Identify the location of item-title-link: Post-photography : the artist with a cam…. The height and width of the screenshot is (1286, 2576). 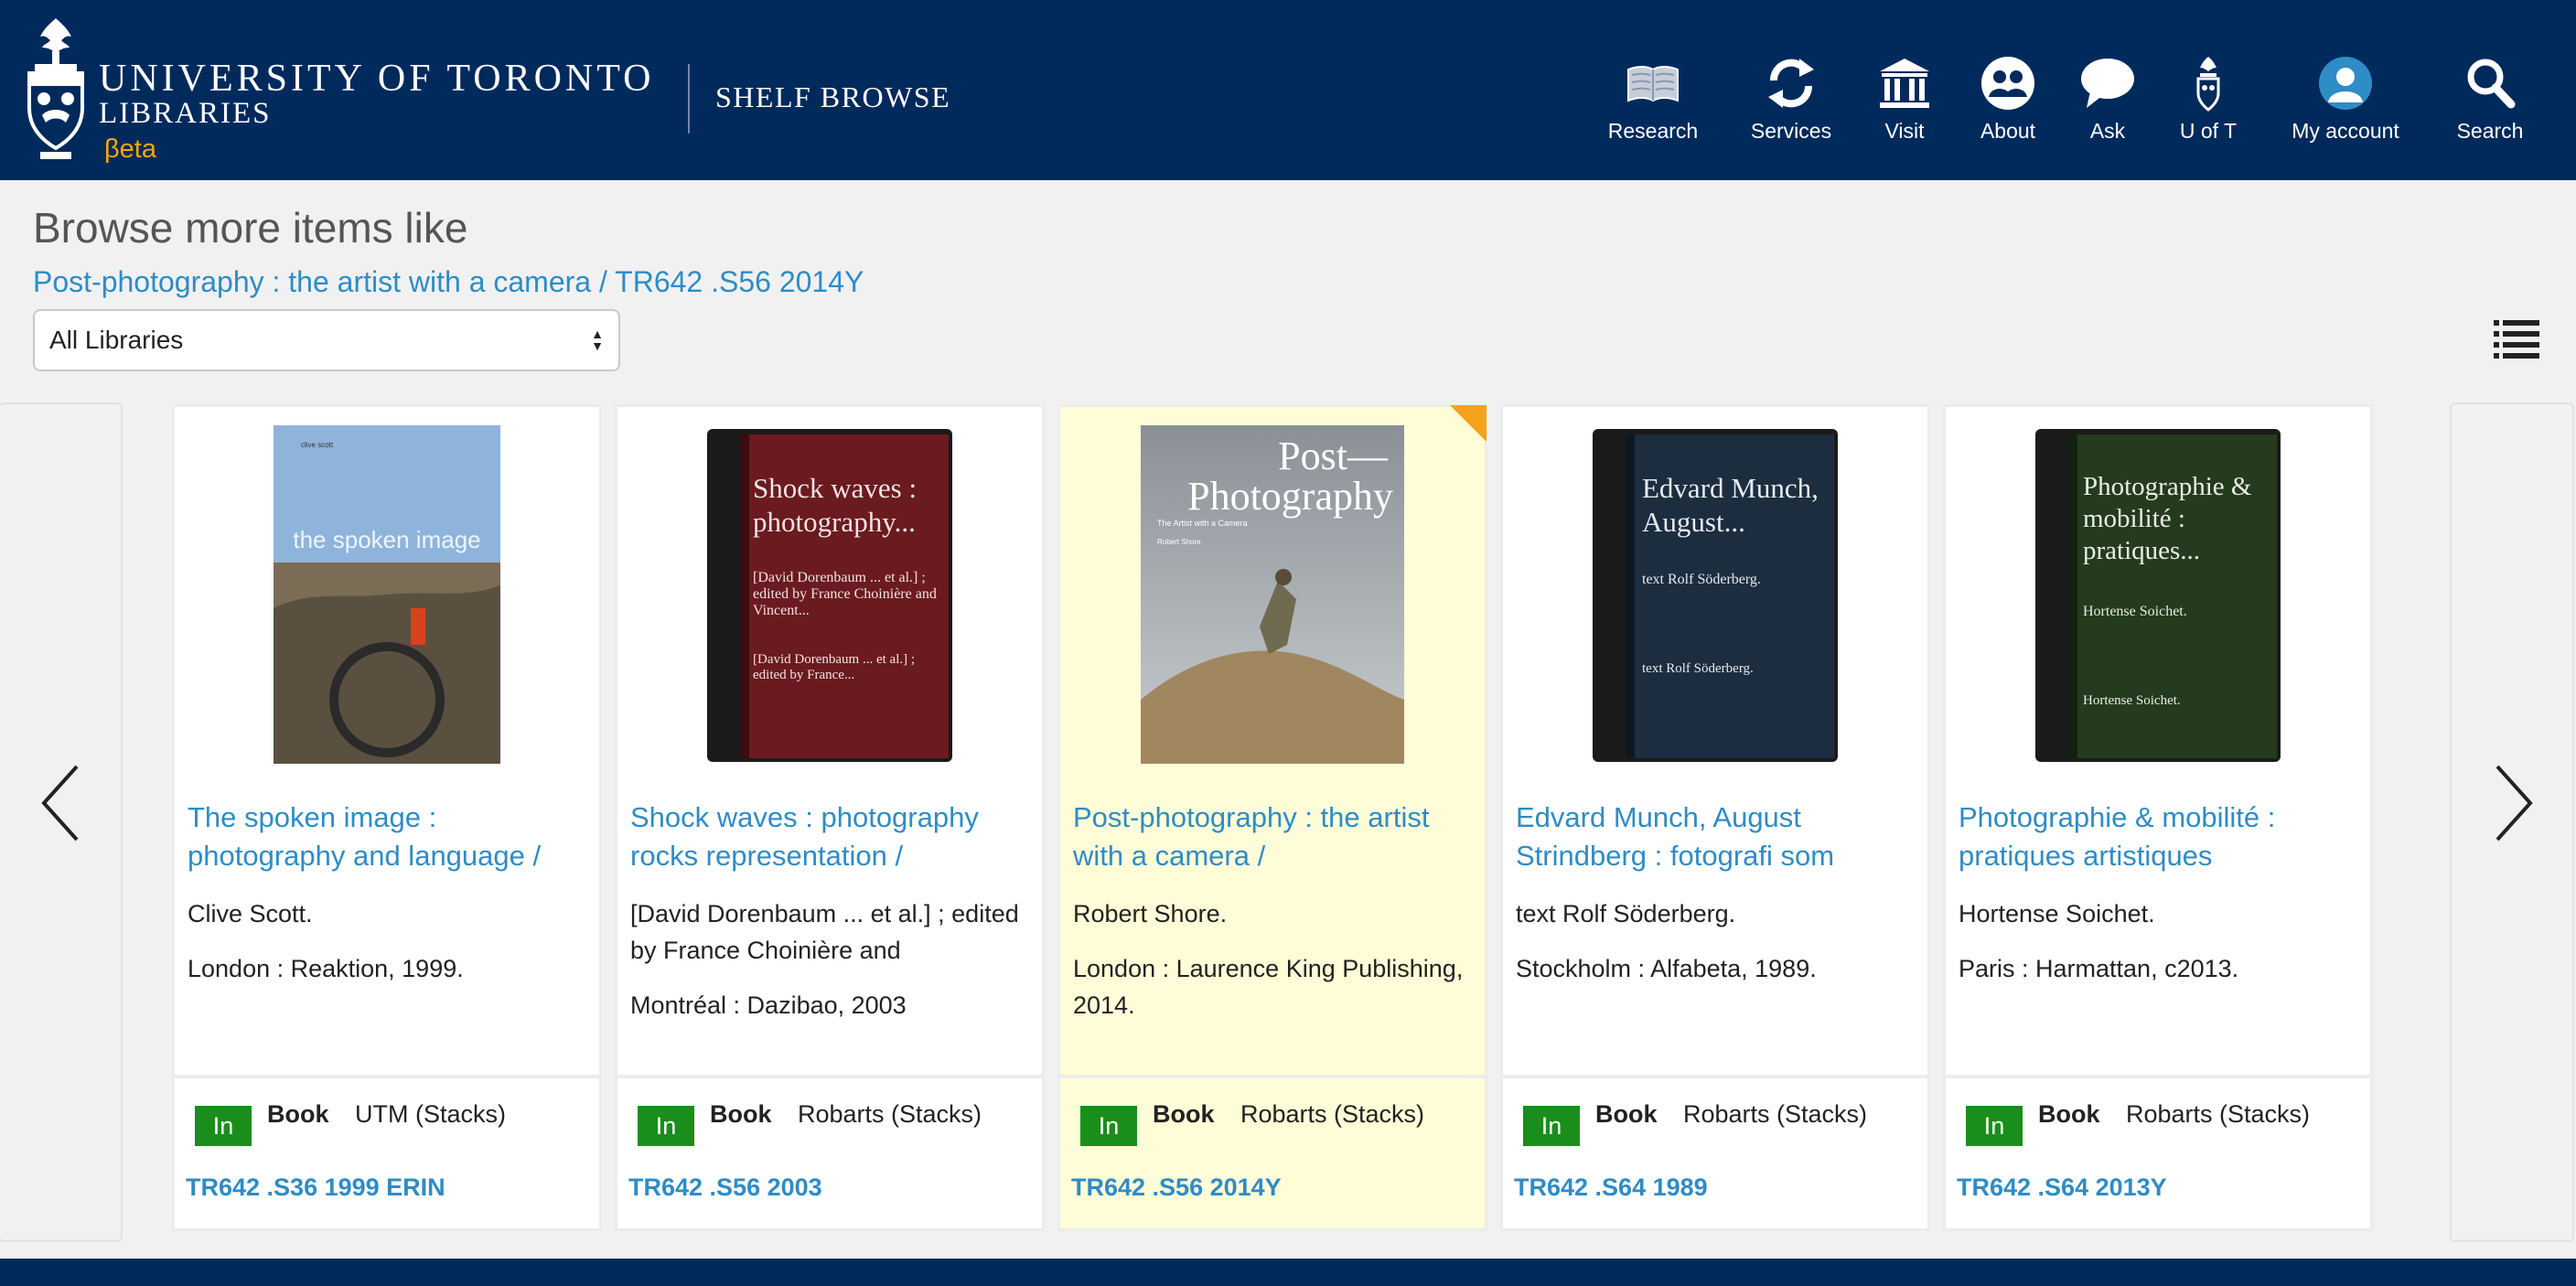
(1274, 836).